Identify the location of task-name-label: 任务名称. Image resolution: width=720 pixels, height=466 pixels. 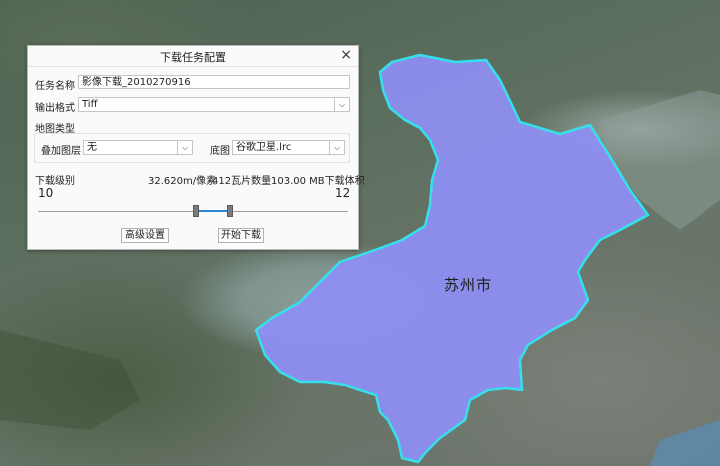
(55, 86).